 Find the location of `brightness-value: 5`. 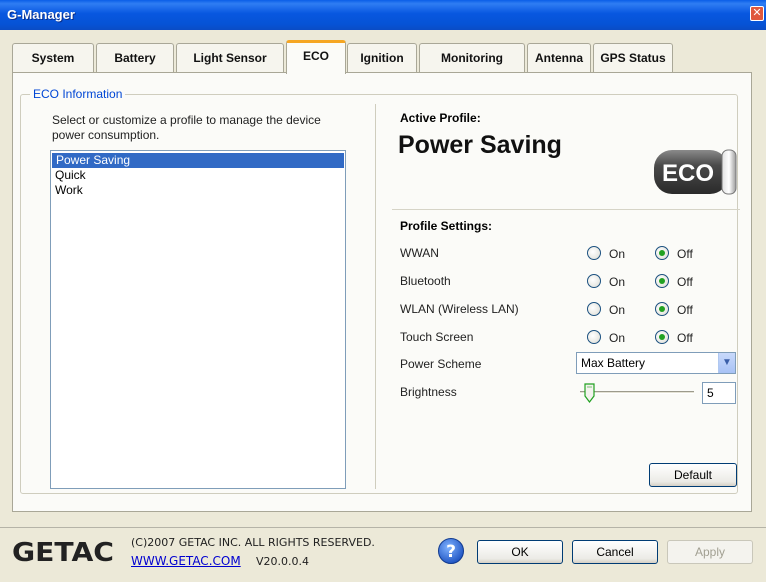

brightness-value: 5 is located at coordinates (719, 393).